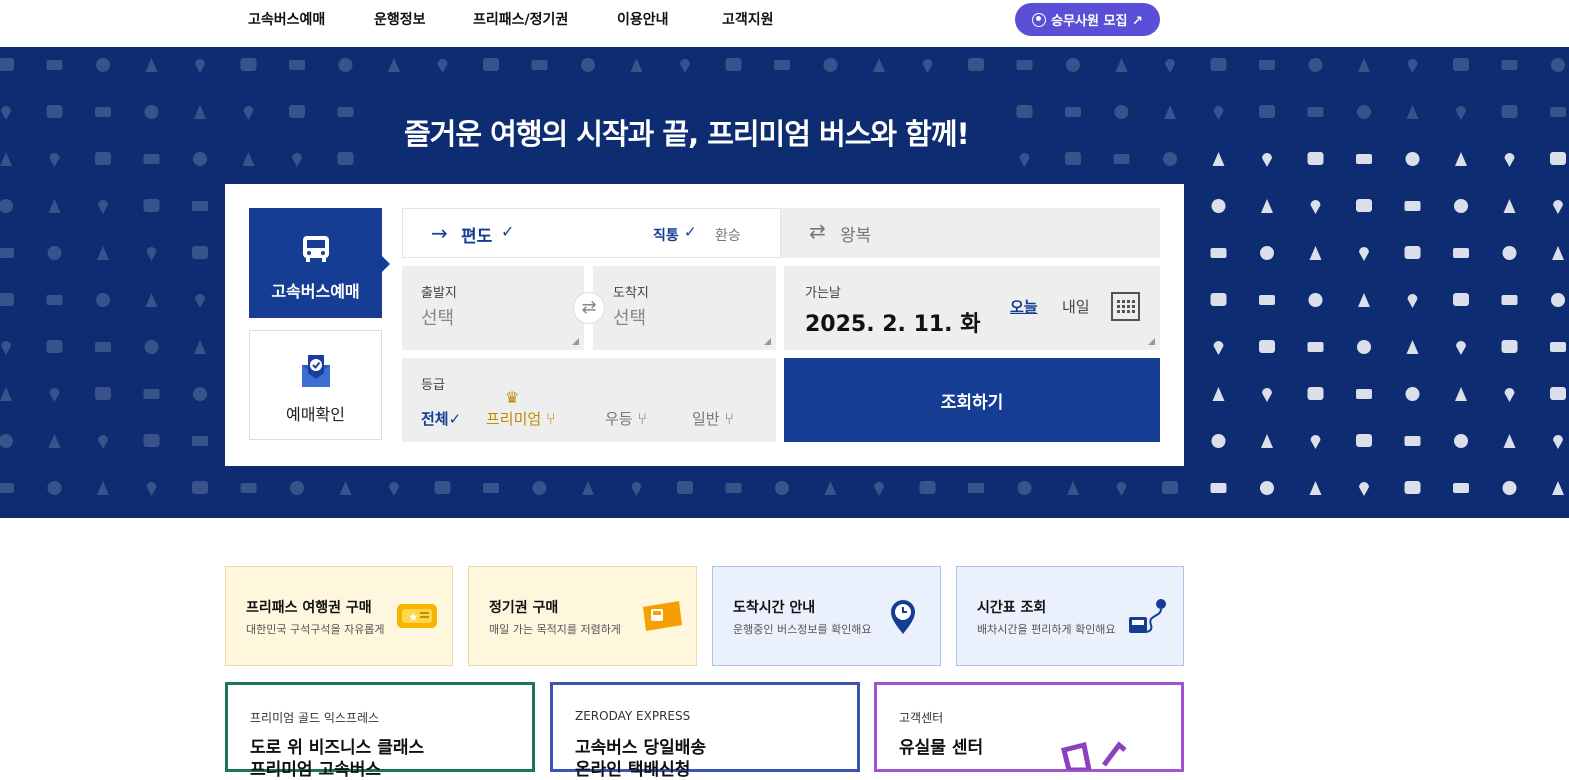 This screenshot has width=1569, height=780. What do you see at coordinates (1029, 727) in the screenshot?
I see `lost-found-card: 고객센터 유실물 센터` at bounding box center [1029, 727].